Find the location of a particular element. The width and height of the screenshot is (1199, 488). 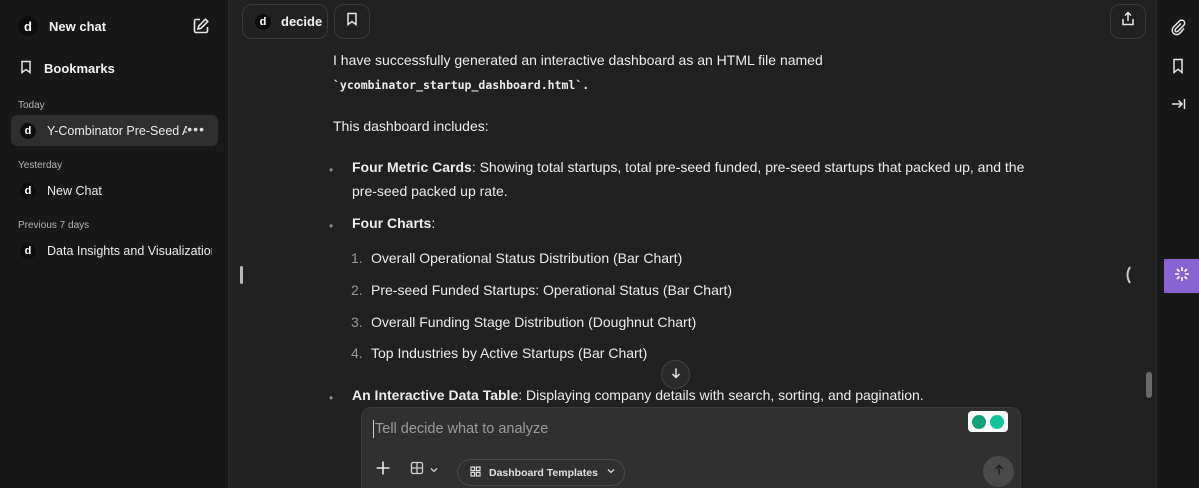

assistant-letter: d is located at coordinates (263, 21).